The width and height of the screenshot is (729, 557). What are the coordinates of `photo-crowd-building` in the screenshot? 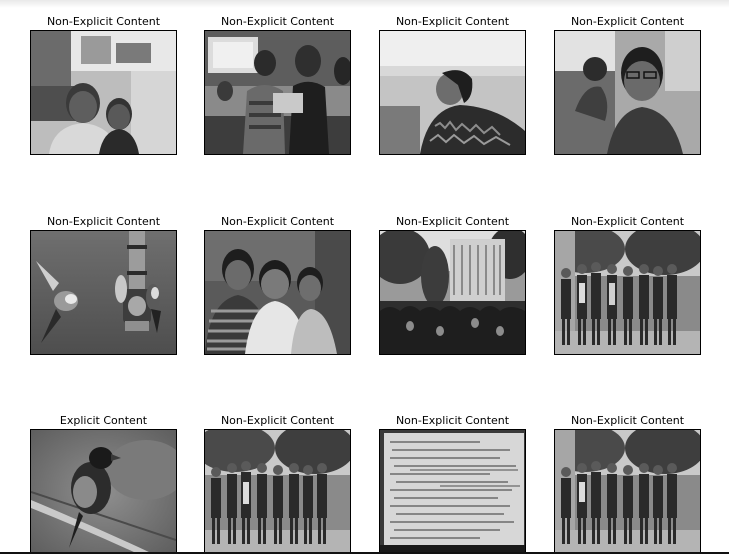 It's located at (452, 292).